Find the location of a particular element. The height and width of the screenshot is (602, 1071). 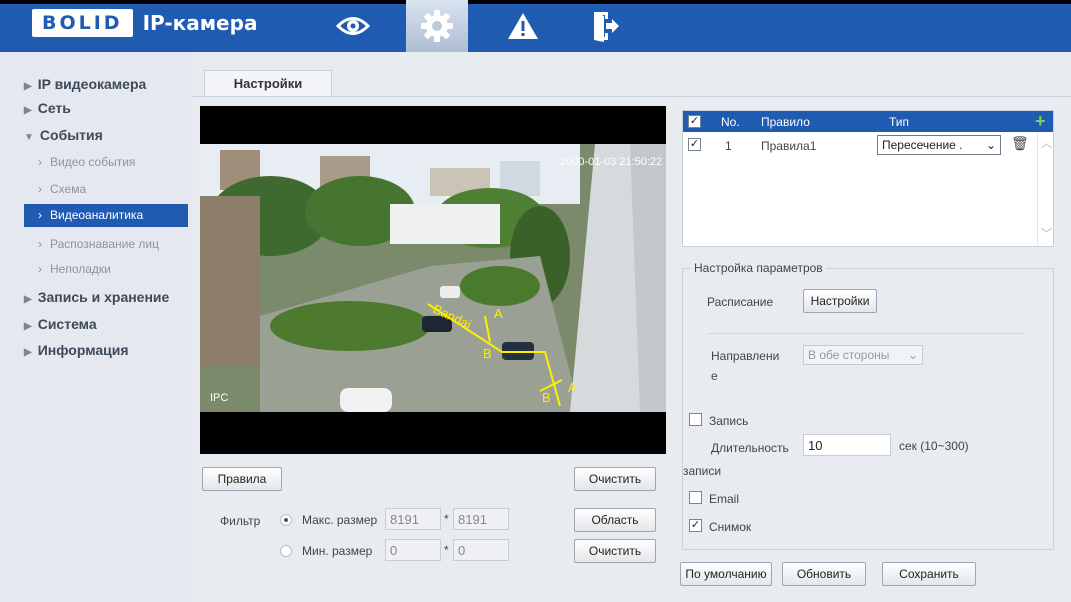

duration-label-wrap: записи is located at coordinates (702, 471).